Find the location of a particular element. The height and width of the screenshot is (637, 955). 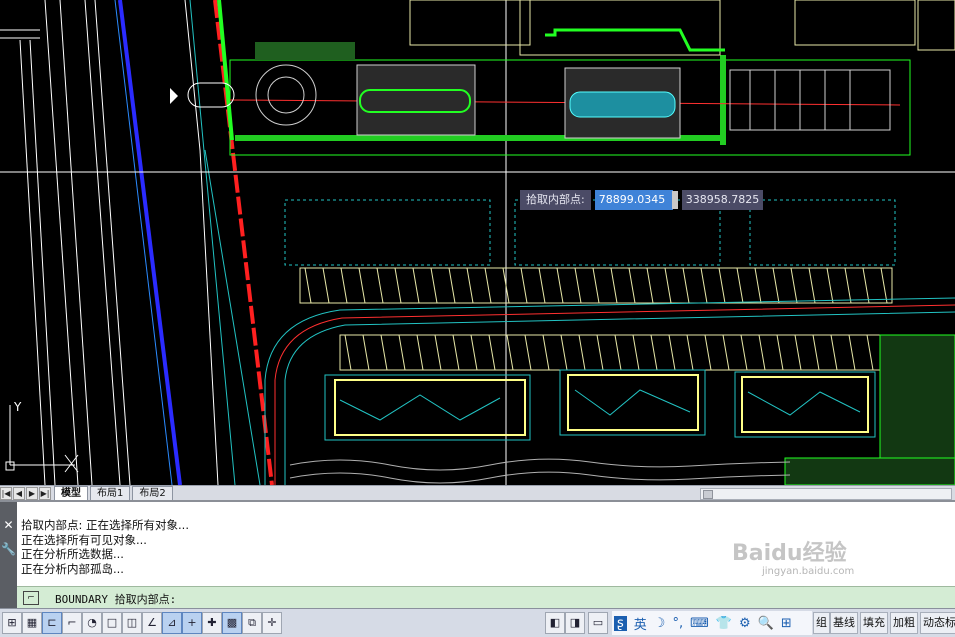

dynamic-ucs-icon: ⊿ is located at coordinates (172, 623).